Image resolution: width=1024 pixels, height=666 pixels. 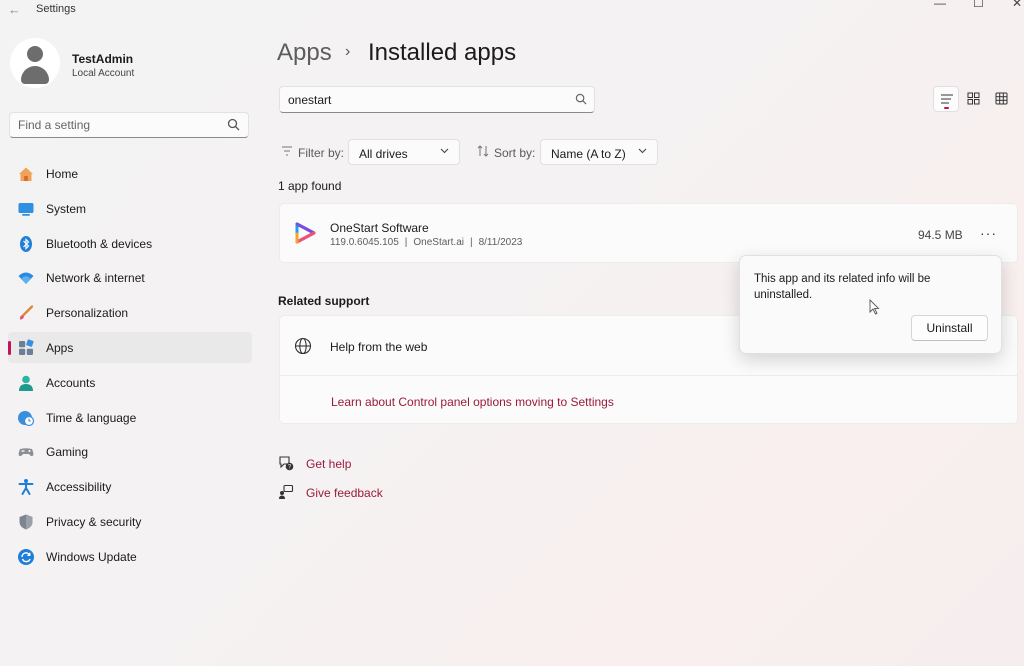 I want to click on more-options-button: ···, so click(x=988, y=233).